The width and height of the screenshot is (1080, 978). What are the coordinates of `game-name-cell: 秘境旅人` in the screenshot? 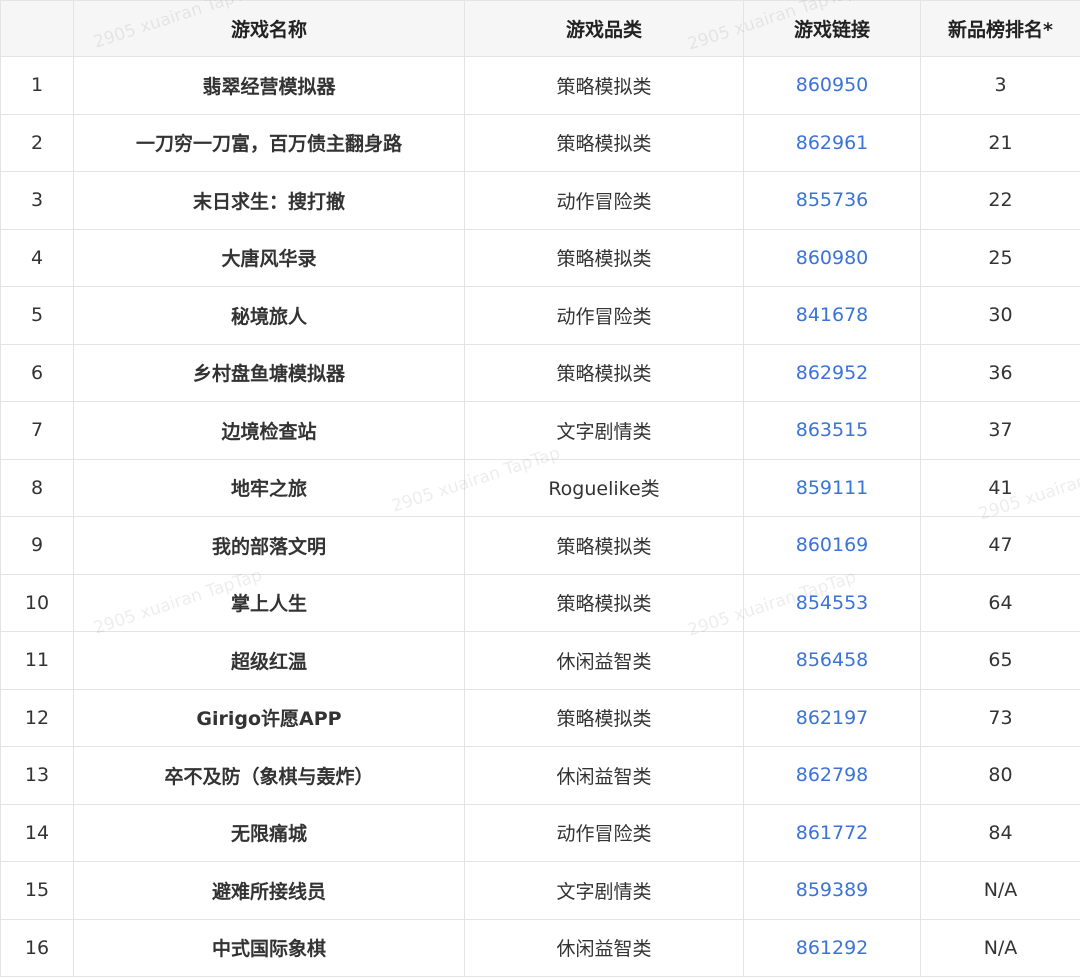 It's located at (269, 315).